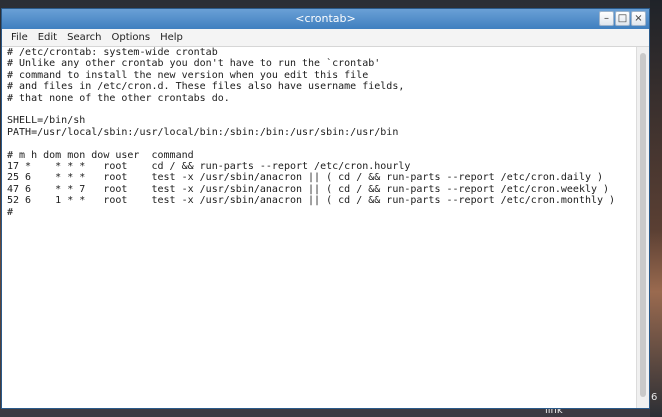 This screenshot has width=662, height=417. Describe the element at coordinates (638, 18) in the screenshot. I see `close-icon: ×` at that location.